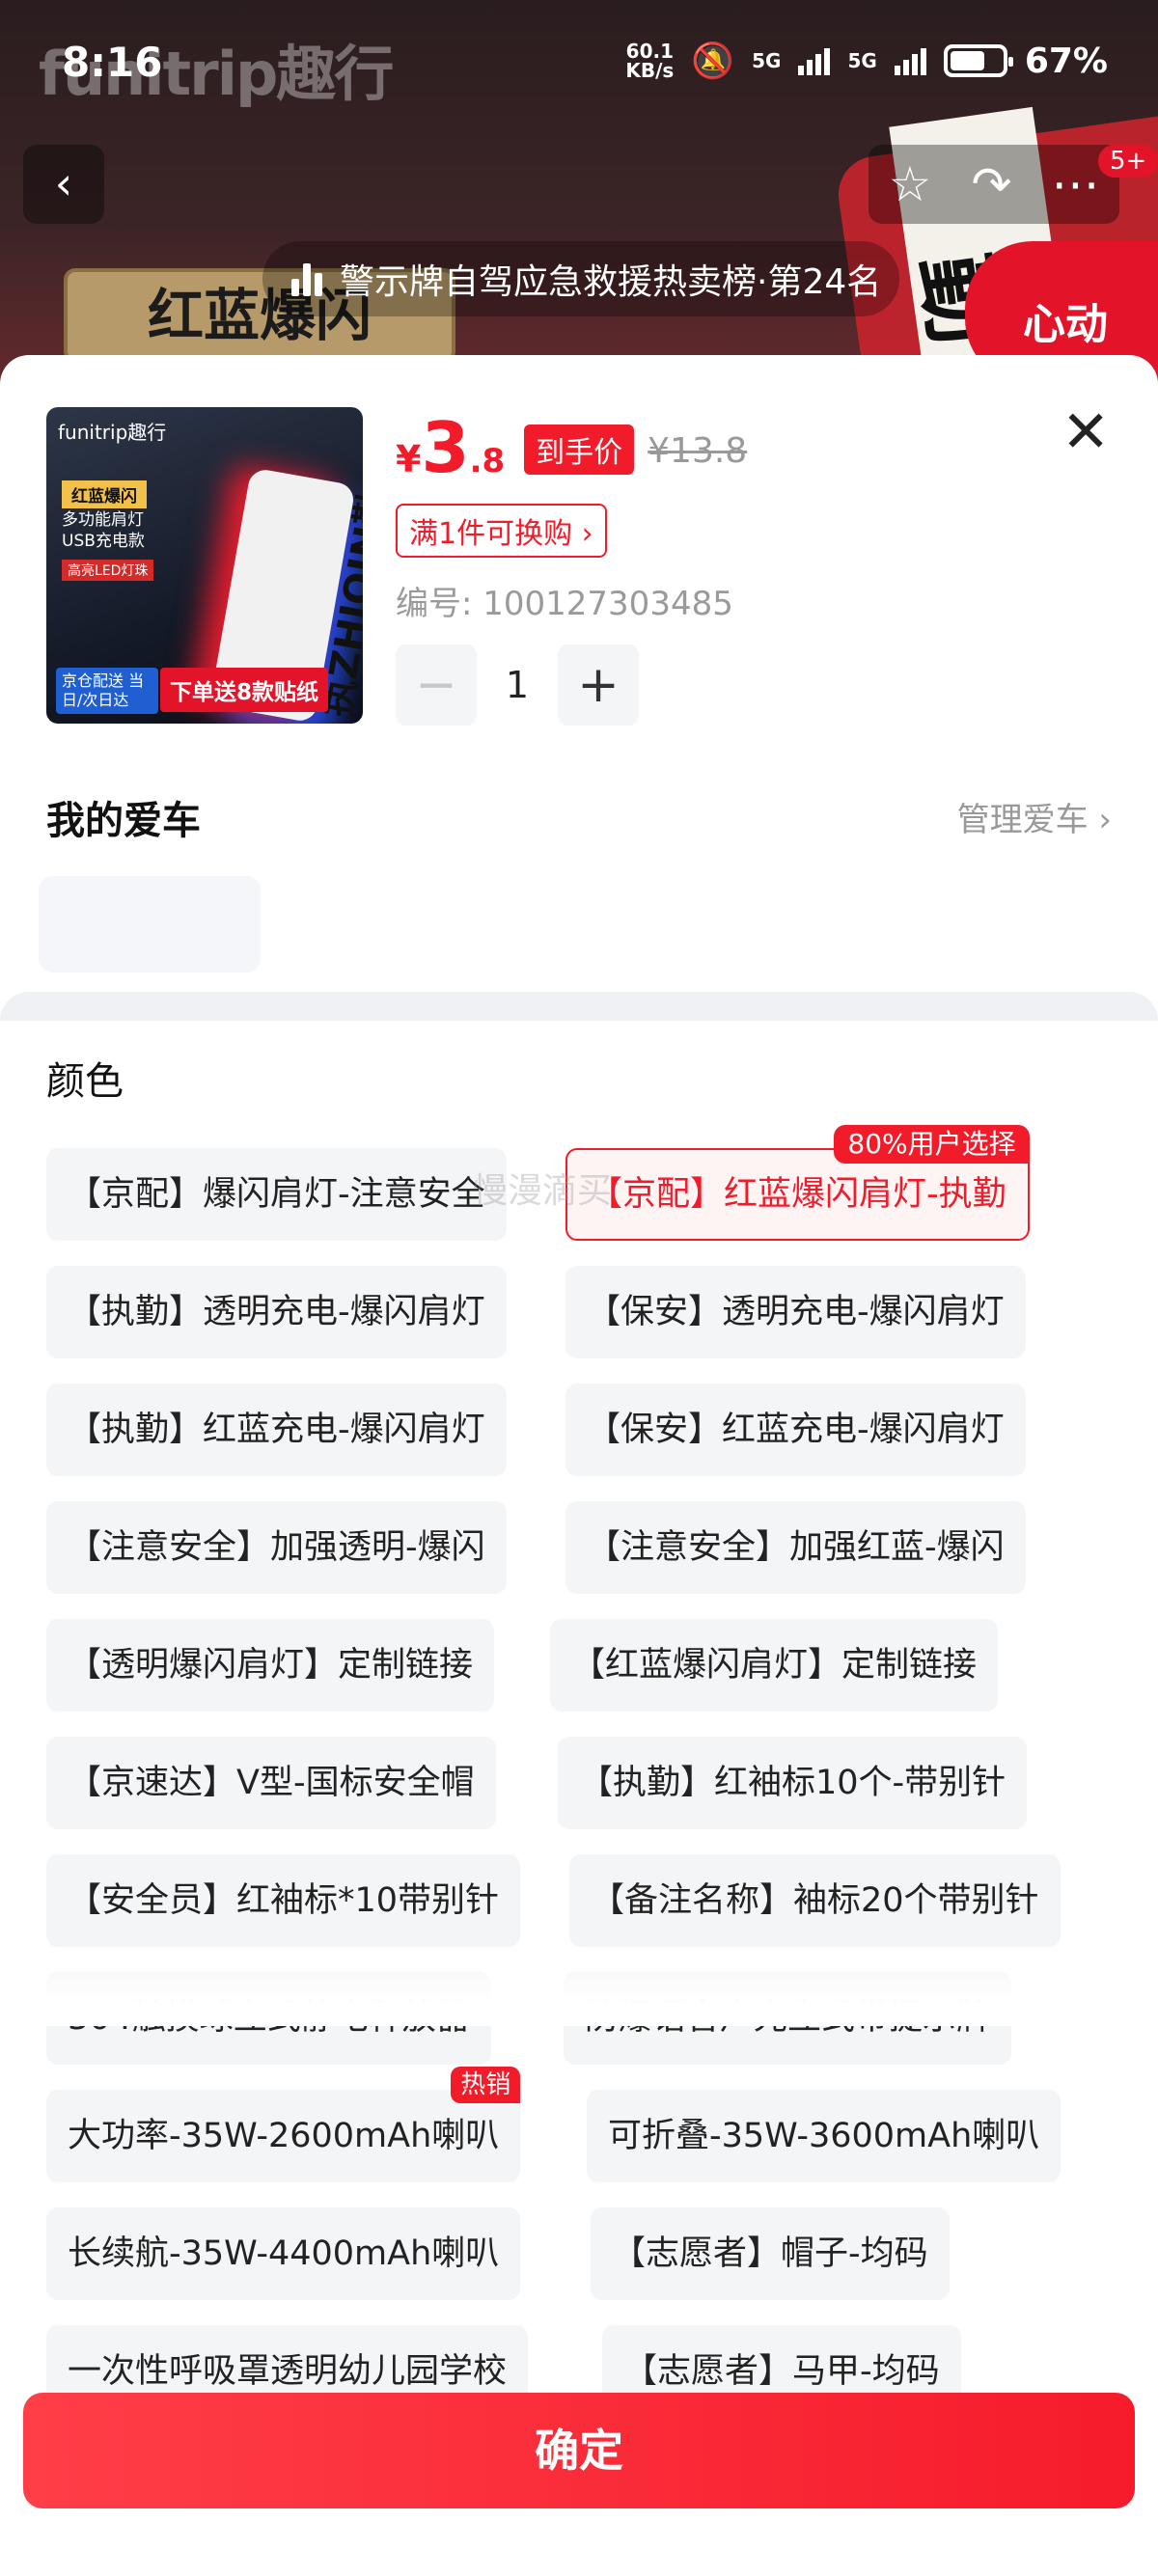 Image resolution: width=1158 pixels, height=2576 pixels. I want to click on color-option: 【透明爆闪肩灯】定制链接, so click(270, 1666).